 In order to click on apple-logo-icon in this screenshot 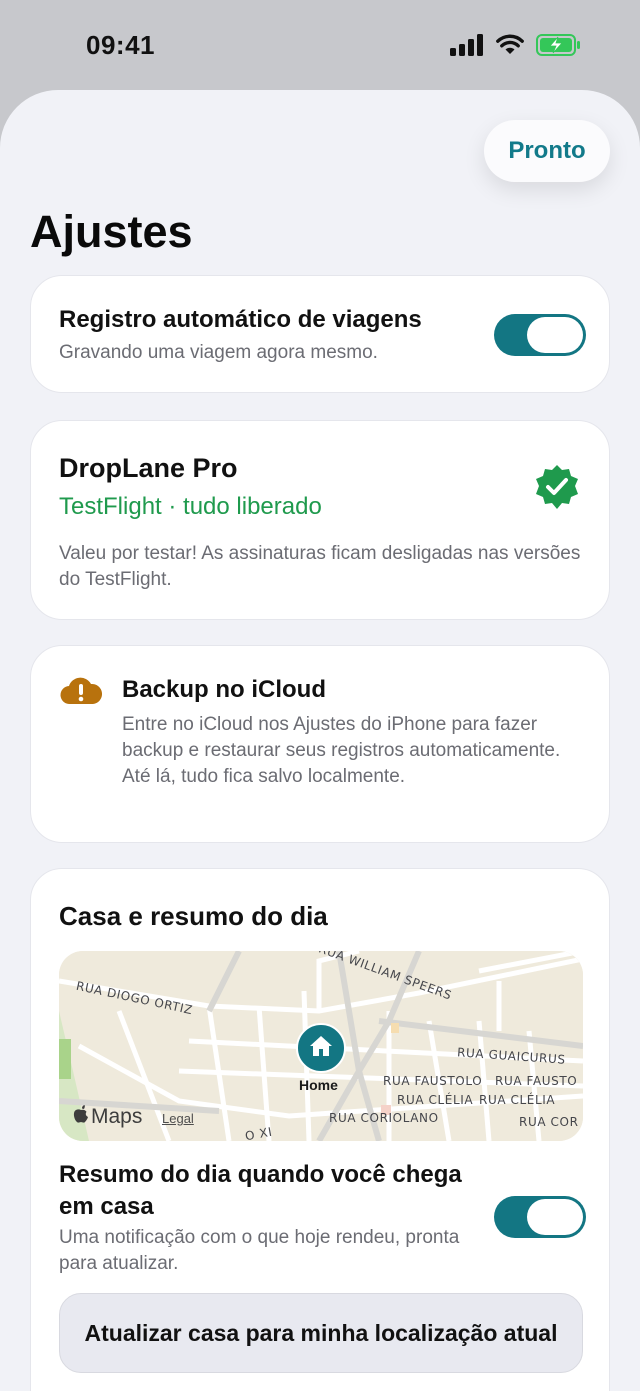, I will do `click(81, 1117)`.